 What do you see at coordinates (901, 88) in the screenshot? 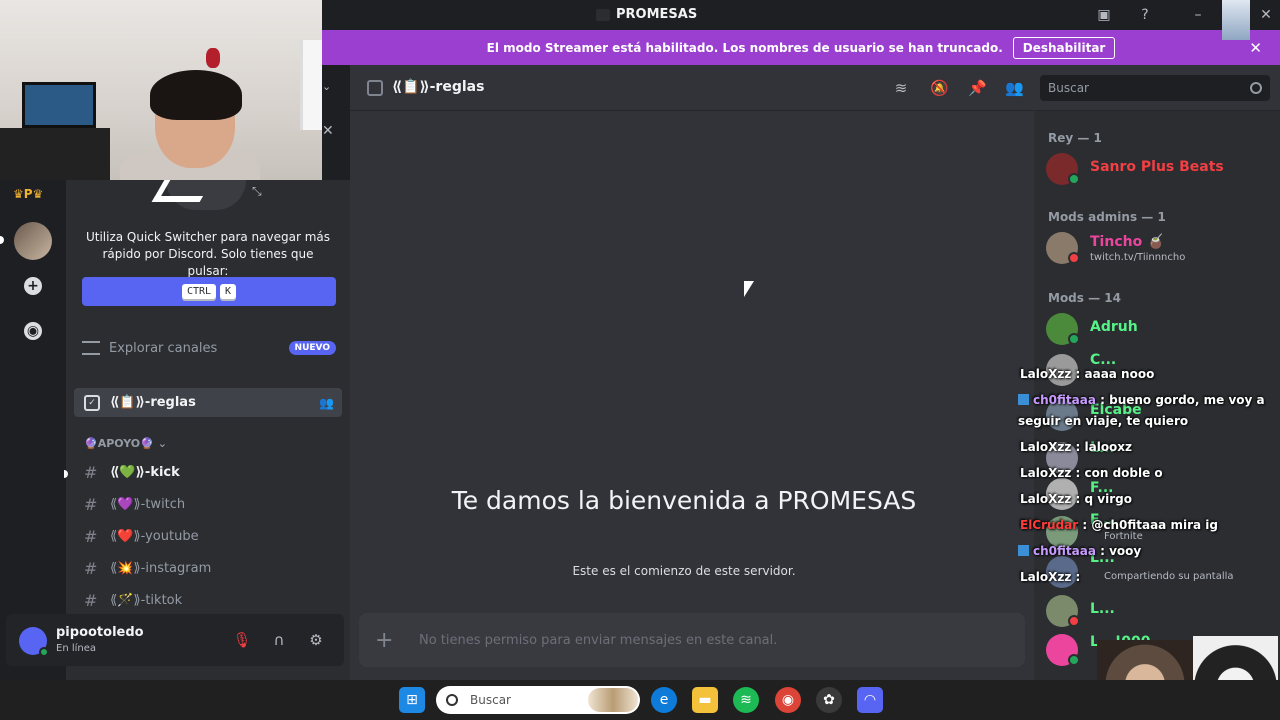
I see `threads-icon: ≋` at bounding box center [901, 88].